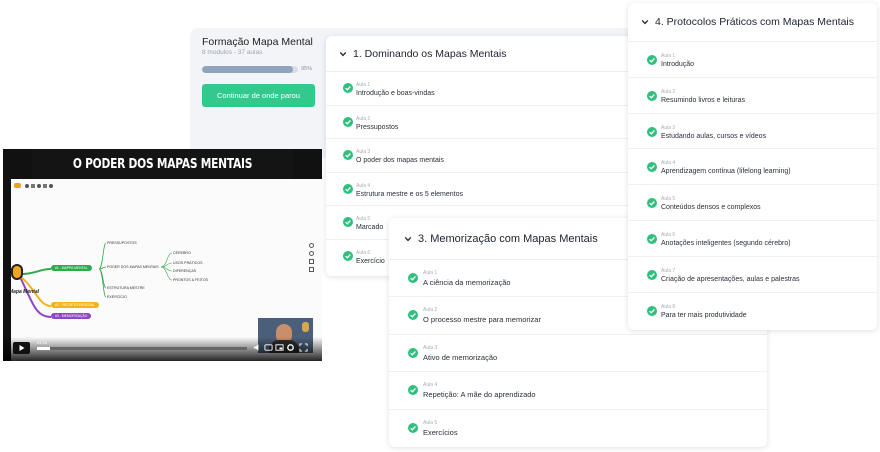 The image size is (880, 452). I want to click on lesson-title: Estudando aulas, cursos e vídeos, so click(714, 136).